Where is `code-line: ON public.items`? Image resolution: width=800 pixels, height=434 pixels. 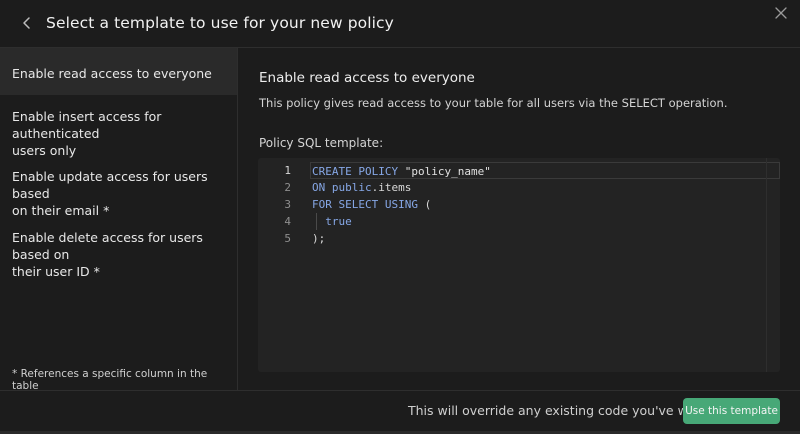
code-line: ON public.items is located at coordinates (362, 187).